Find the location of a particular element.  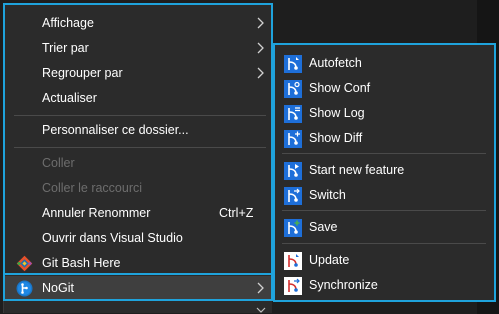

menu-item-ouvrir-visual-studio: Ouvrir dans Visual Studio is located at coordinates (138, 238).